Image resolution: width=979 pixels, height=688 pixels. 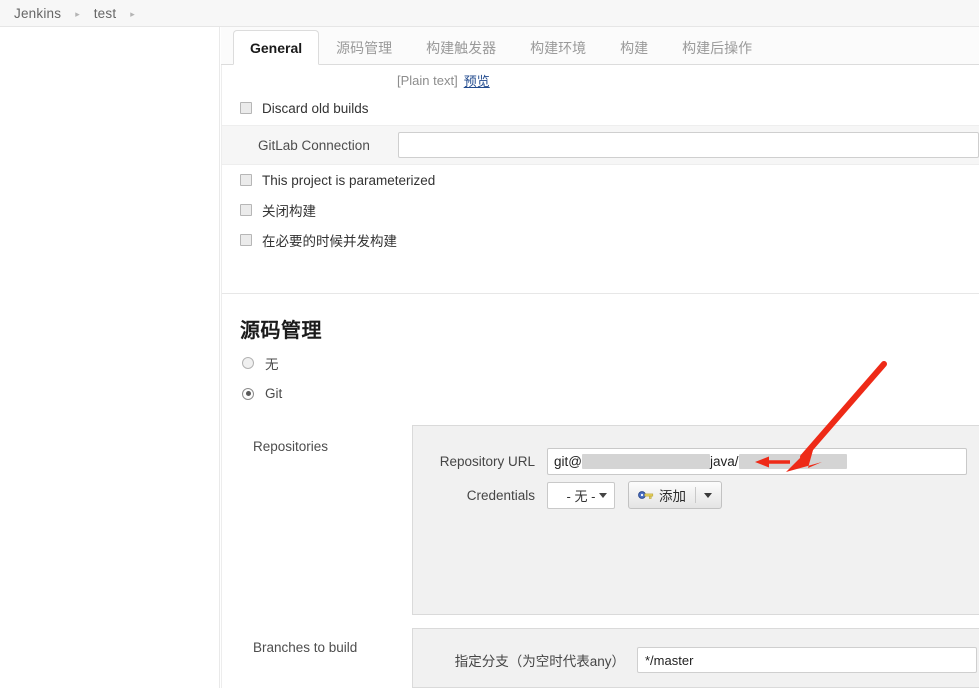 I want to click on config-tab-bar: General 源码管理 构建触发器 构建环境 构建 构建后操作, so click(x=600, y=46).